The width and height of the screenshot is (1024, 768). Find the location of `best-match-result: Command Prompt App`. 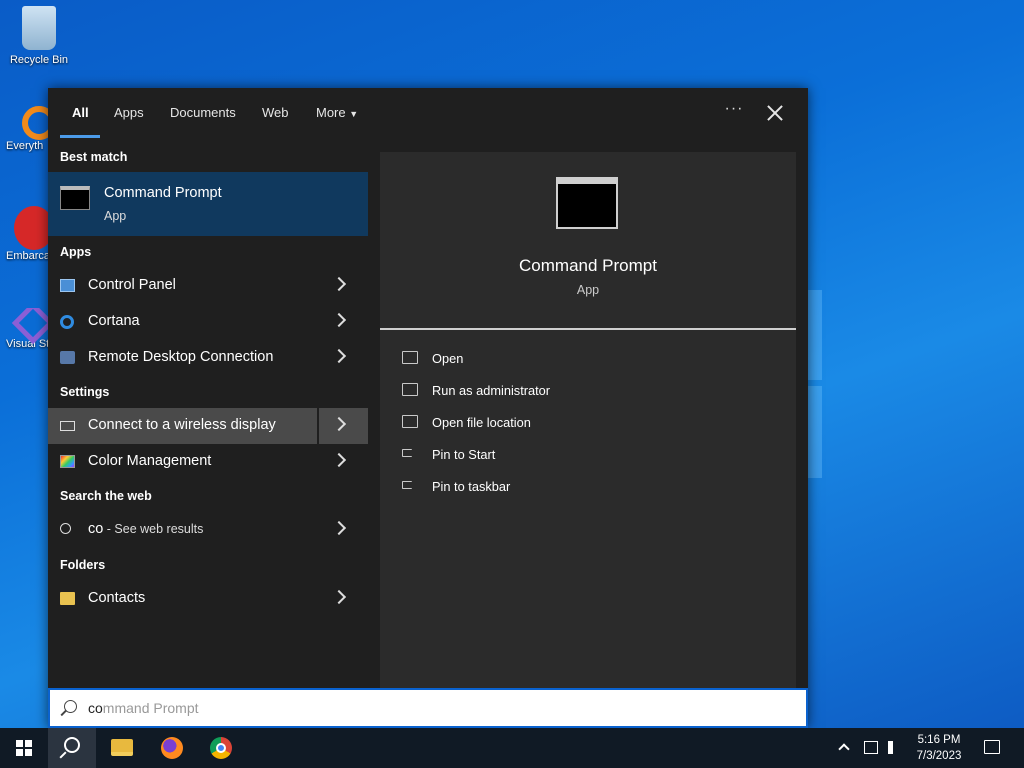

best-match-result: Command Prompt App is located at coordinates (208, 204).